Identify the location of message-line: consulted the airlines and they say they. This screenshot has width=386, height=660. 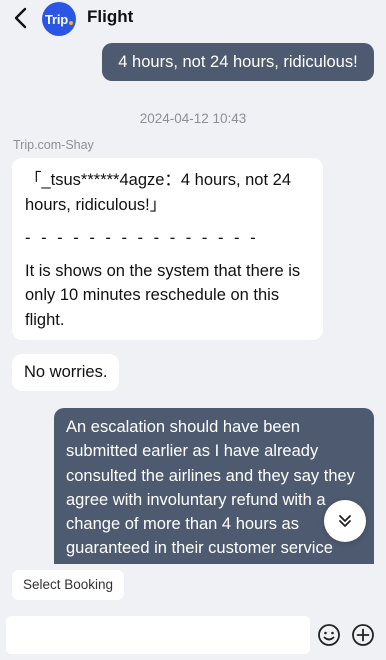
(210, 475).